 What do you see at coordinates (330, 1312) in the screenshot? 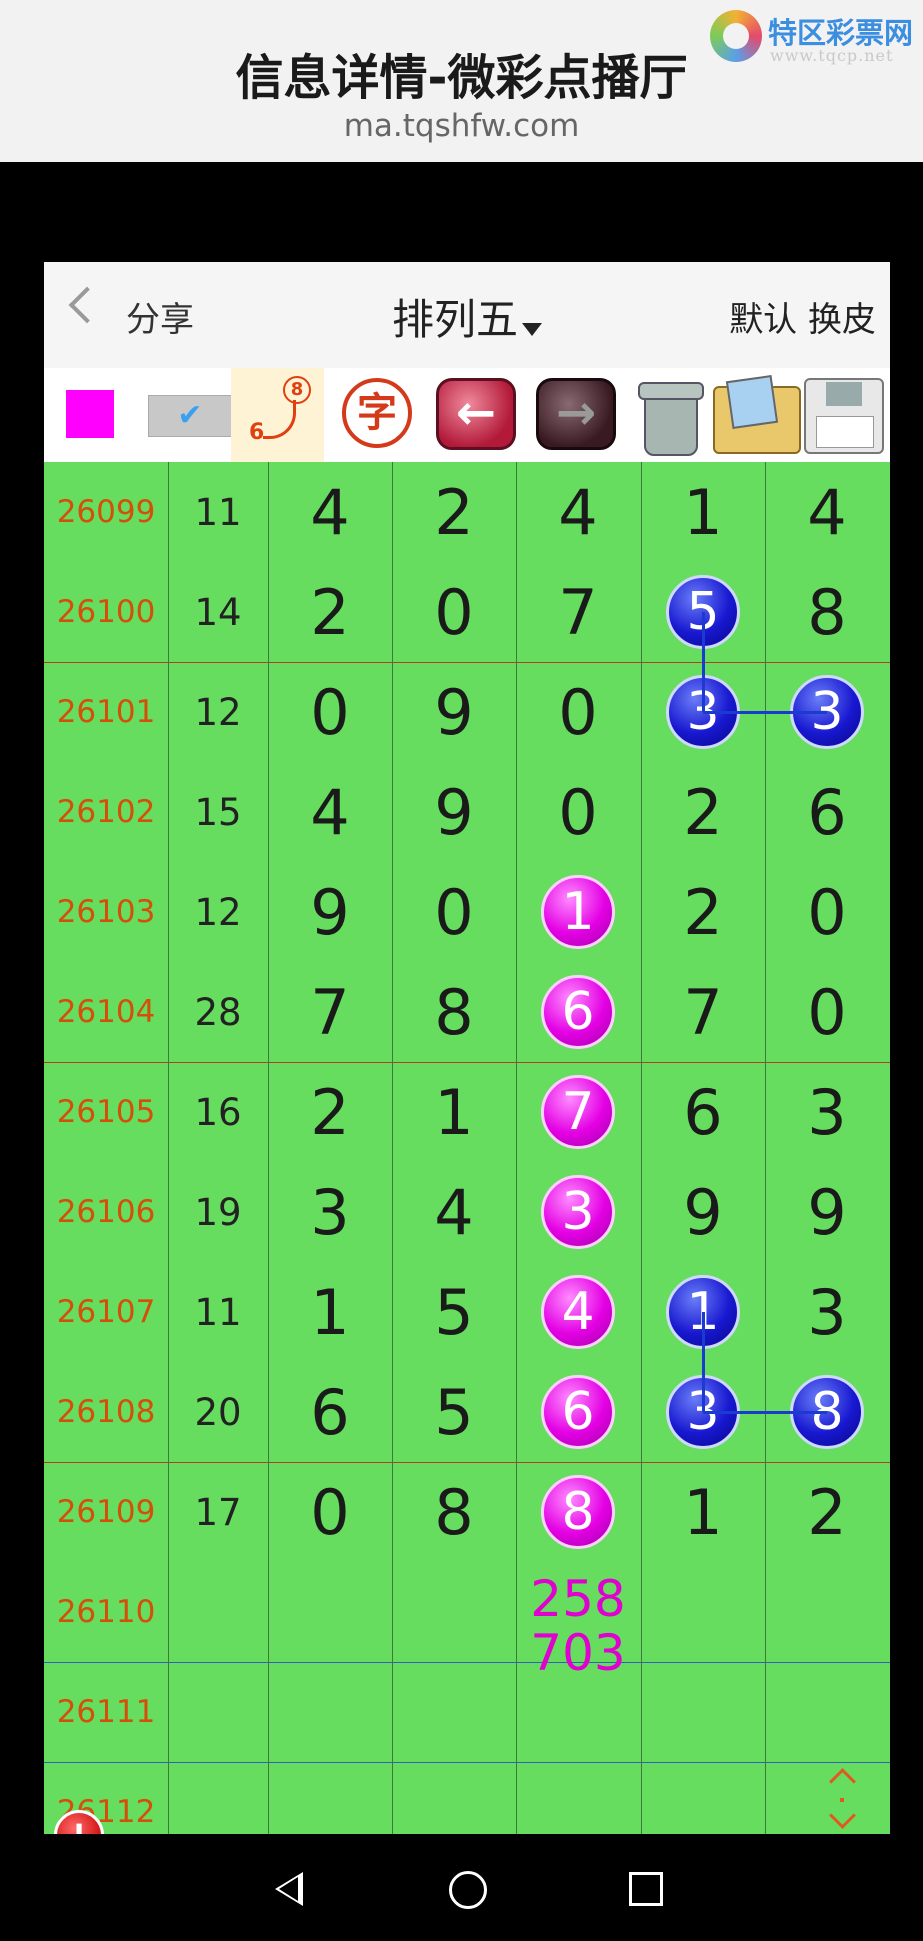
I see `digit-cell-1: 1` at bounding box center [330, 1312].